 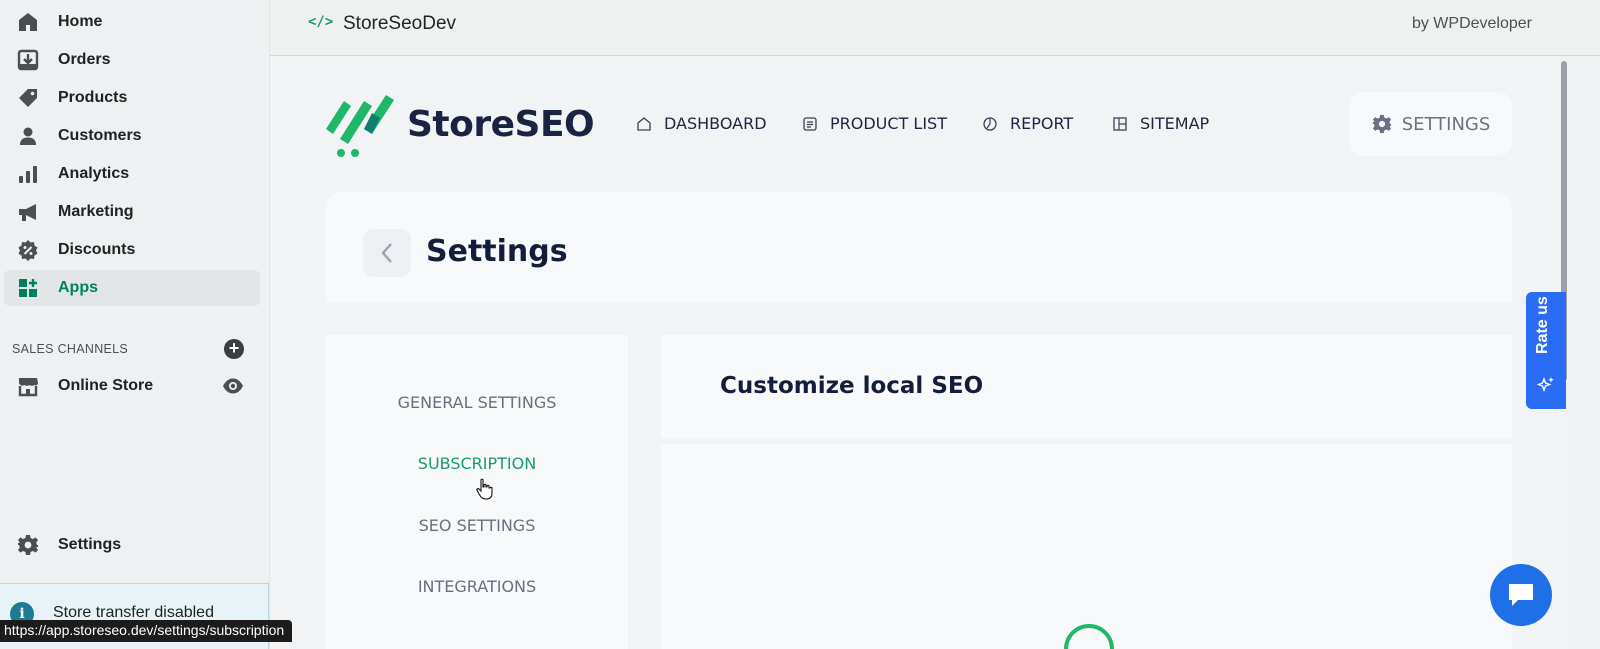 I want to click on nav-sitemap: SITEMAP, so click(x=1160, y=123).